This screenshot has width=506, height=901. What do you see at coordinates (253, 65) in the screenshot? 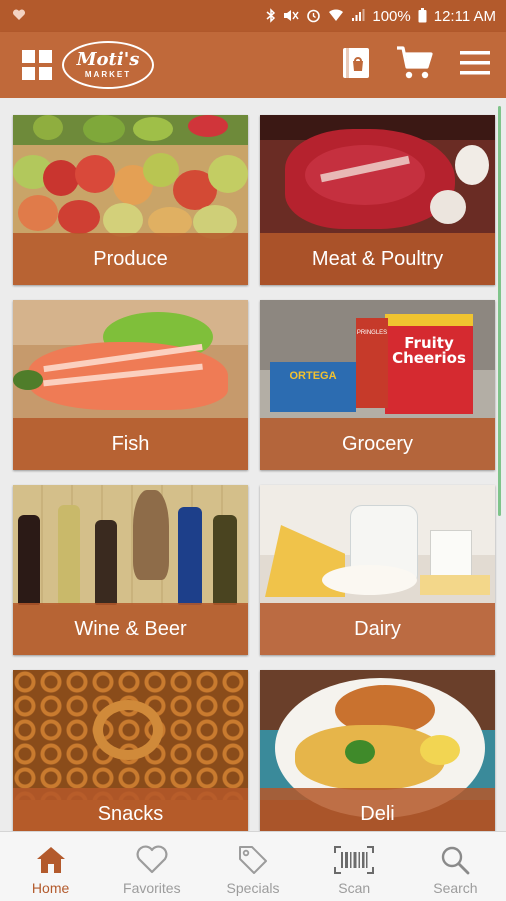
I see `app-header: Moti's MARKET` at bounding box center [253, 65].